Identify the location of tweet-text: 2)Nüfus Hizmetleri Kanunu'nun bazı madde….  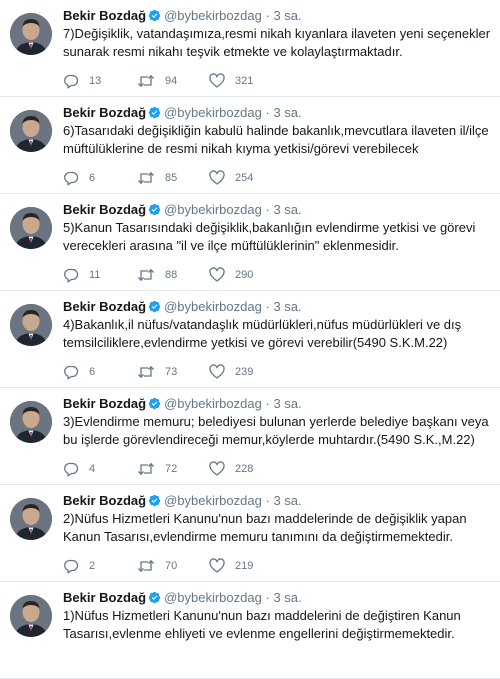
(265, 527).